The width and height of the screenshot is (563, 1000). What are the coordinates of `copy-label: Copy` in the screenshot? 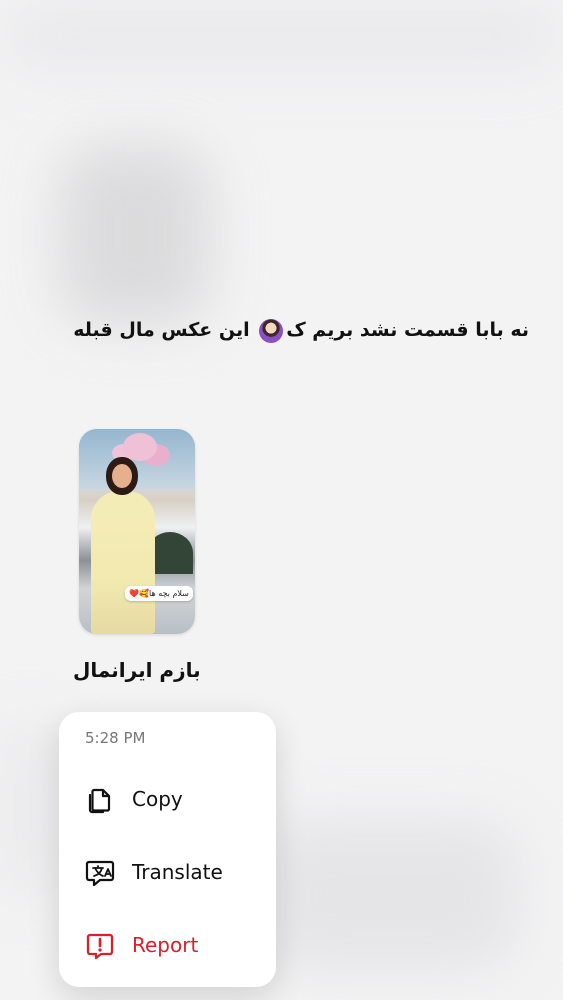 It's located at (157, 799).